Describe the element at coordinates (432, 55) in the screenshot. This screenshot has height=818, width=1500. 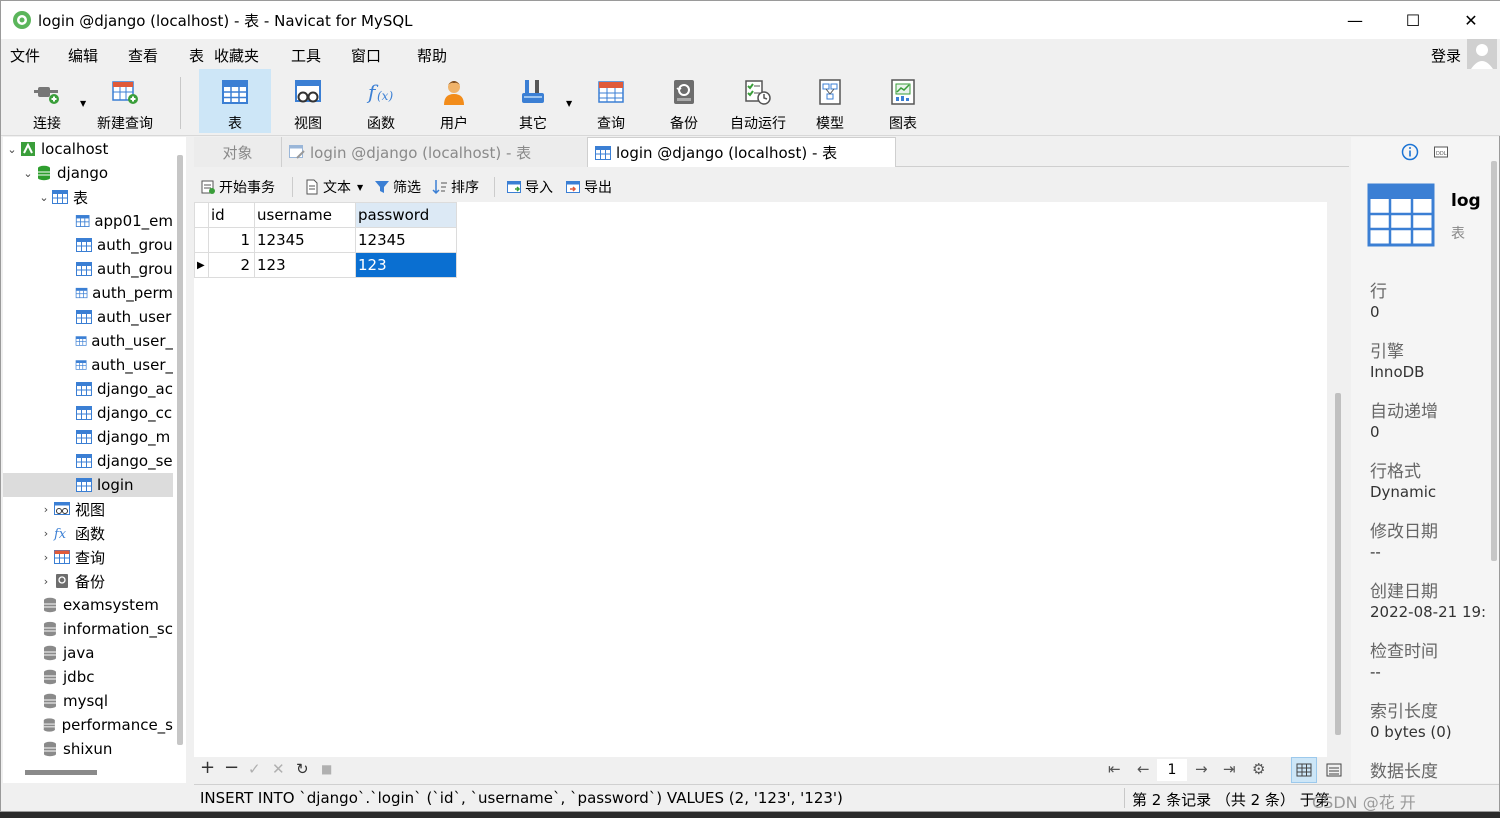
I see `menu-help: 帮助` at that location.